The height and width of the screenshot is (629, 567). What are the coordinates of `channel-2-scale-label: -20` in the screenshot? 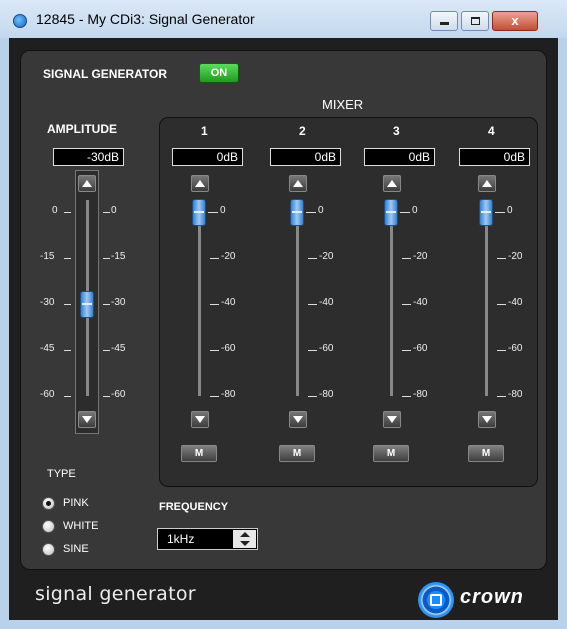 It's located at (326, 256).